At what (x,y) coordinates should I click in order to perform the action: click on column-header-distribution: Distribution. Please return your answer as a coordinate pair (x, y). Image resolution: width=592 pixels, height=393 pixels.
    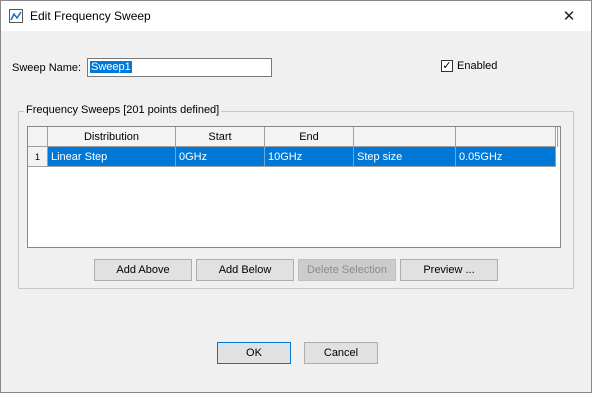
    Looking at the image, I should click on (112, 137).